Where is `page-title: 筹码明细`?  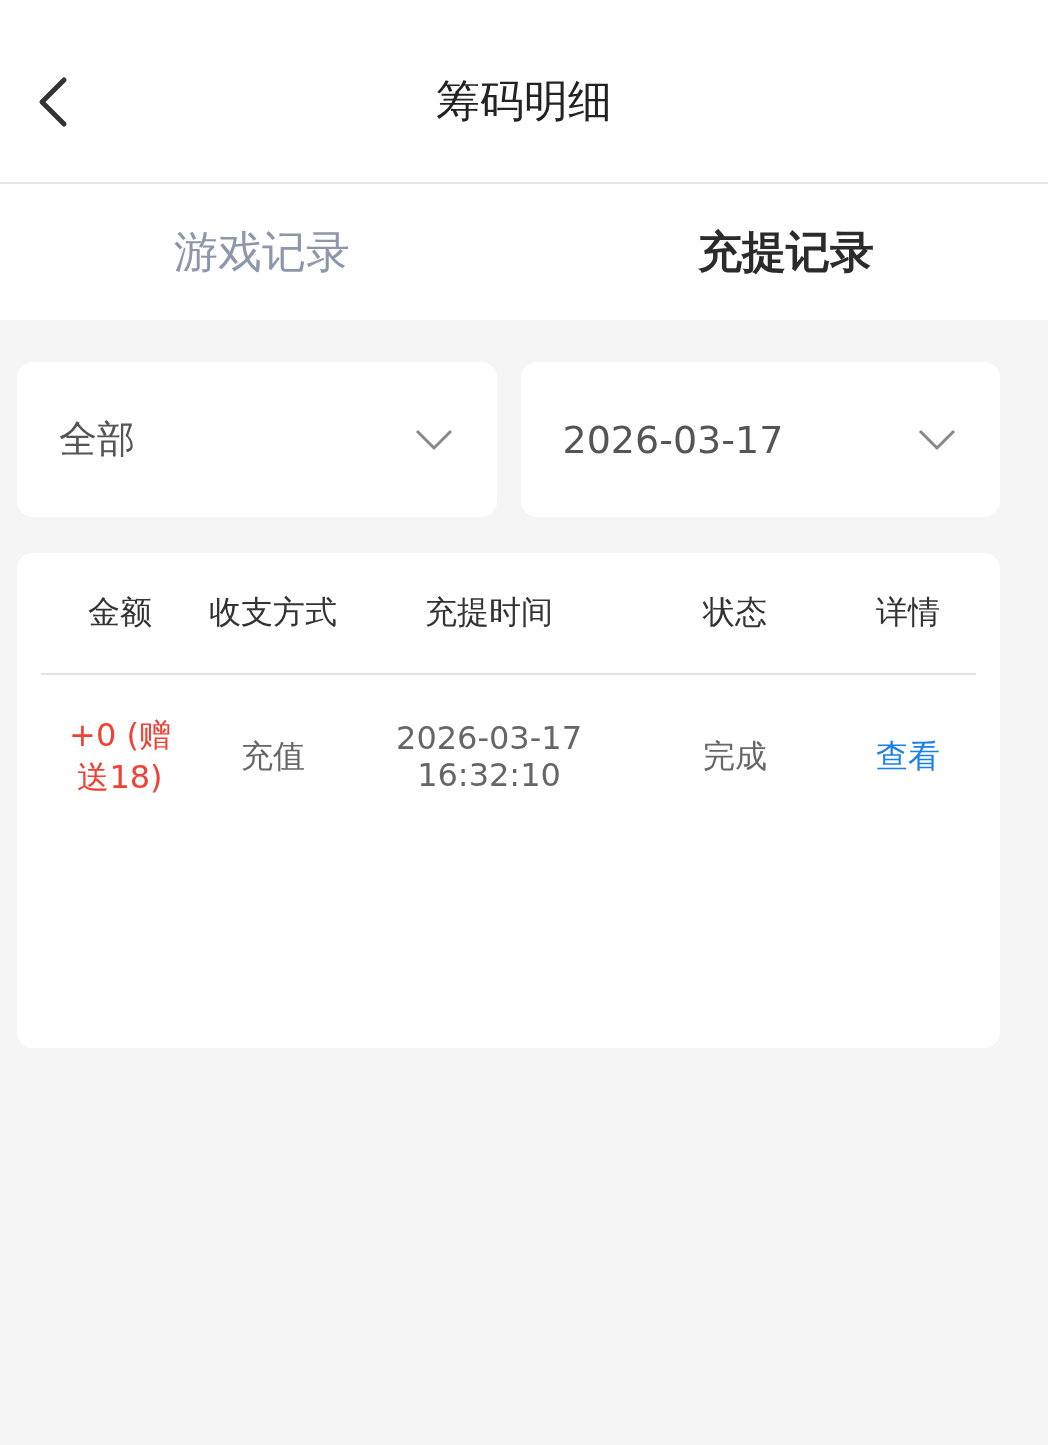 page-title: 筹码明细 is located at coordinates (524, 100).